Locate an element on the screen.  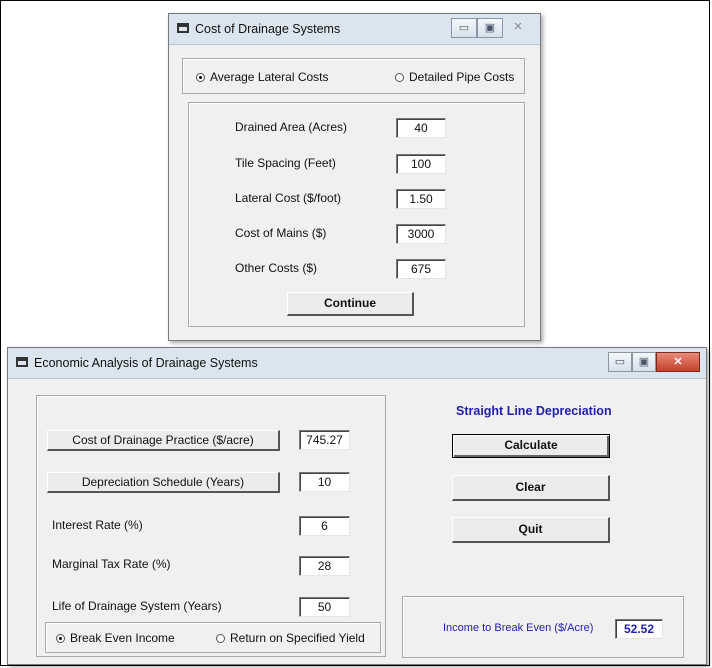
cost-window-titlebar: Cost of Drainage Systems ▭ ▣ ✕ is located at coordinates (354, 29).